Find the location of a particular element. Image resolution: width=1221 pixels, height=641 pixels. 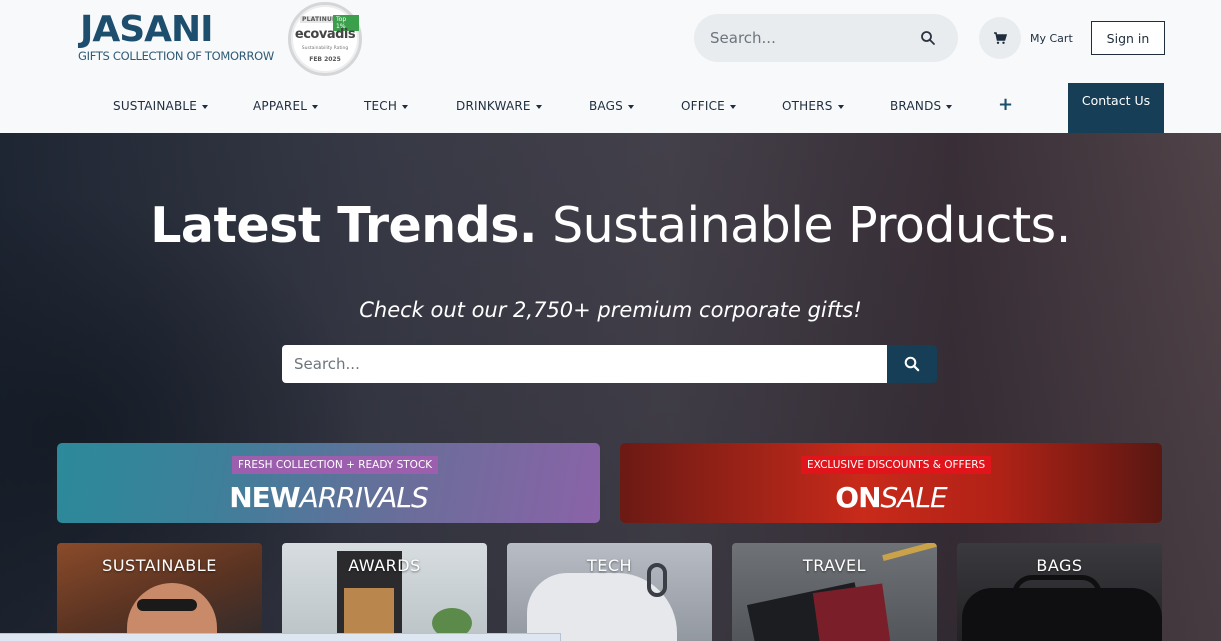

nav-item-bags: BAGS is located at coordinates (611, 106).